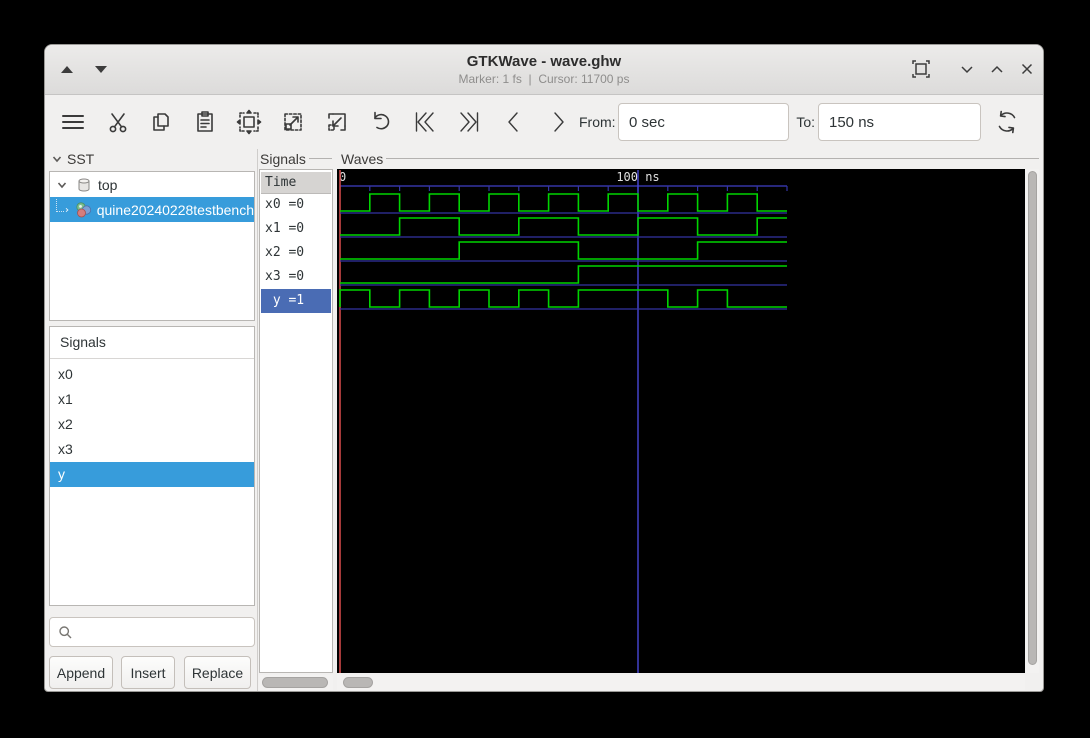 The width and height of the screenshot is (1090, 738). I want to click on fit-window-button, so click(921, 69).